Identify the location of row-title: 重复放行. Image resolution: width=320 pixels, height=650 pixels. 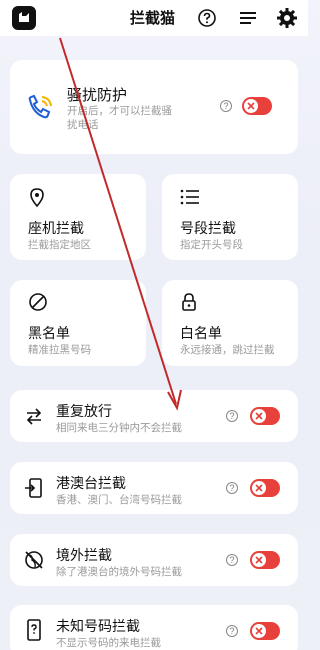
(84, 412).